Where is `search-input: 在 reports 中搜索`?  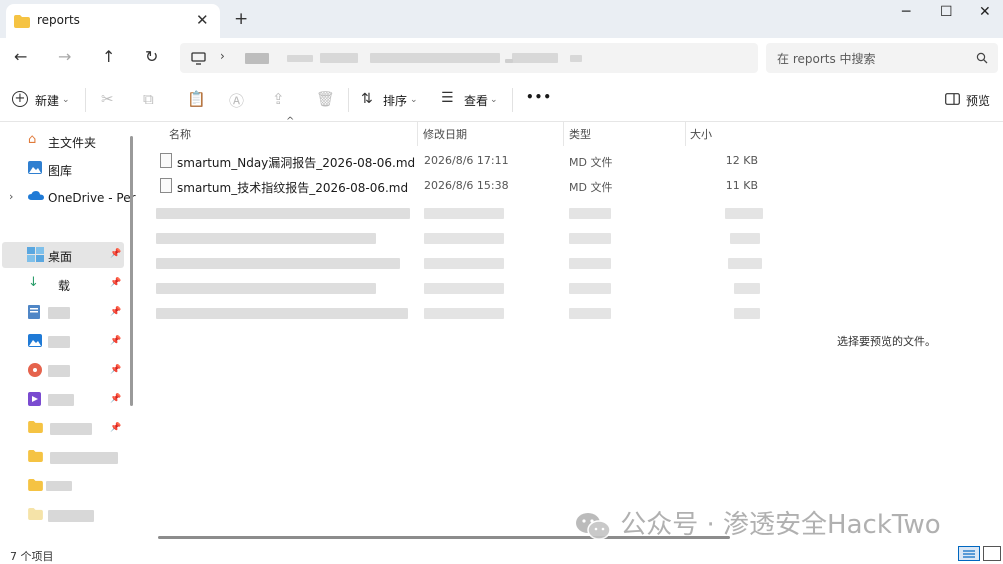 search-input: 在 reports 中搜索 is located at coordinates (882, 58).